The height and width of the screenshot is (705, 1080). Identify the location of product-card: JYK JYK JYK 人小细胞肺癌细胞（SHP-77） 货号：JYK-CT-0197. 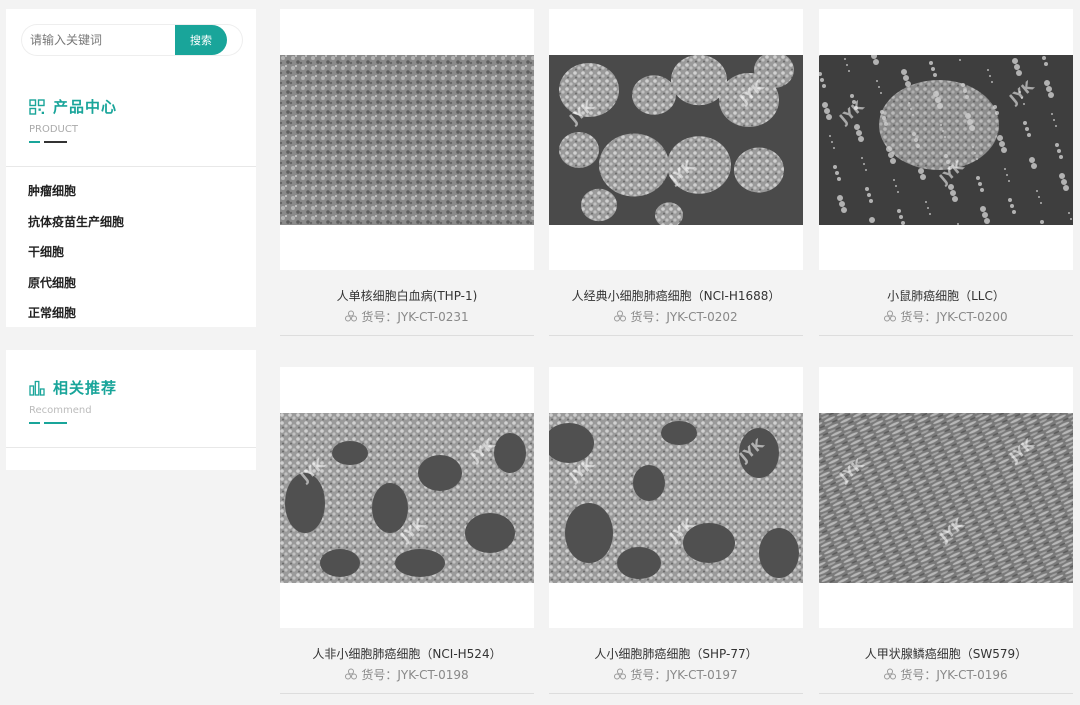
(676, 531).